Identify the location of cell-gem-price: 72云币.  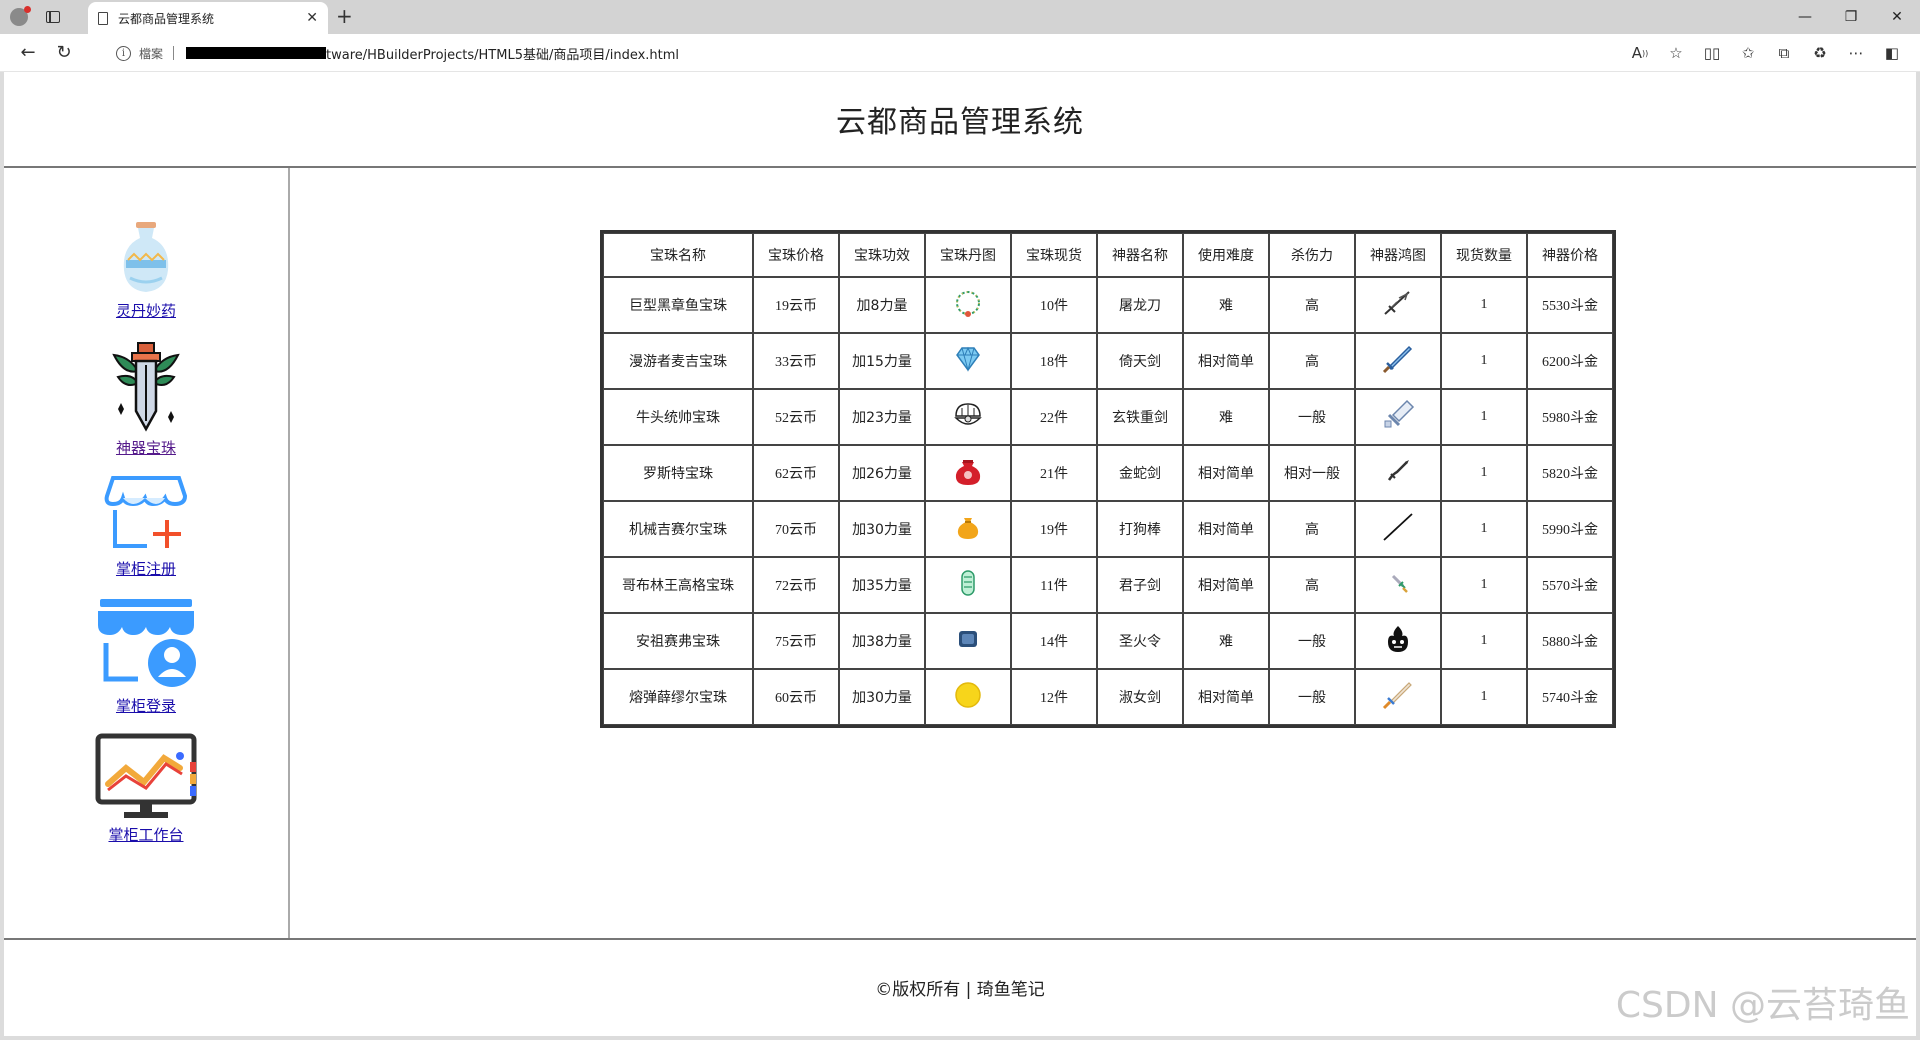
(796, 585).